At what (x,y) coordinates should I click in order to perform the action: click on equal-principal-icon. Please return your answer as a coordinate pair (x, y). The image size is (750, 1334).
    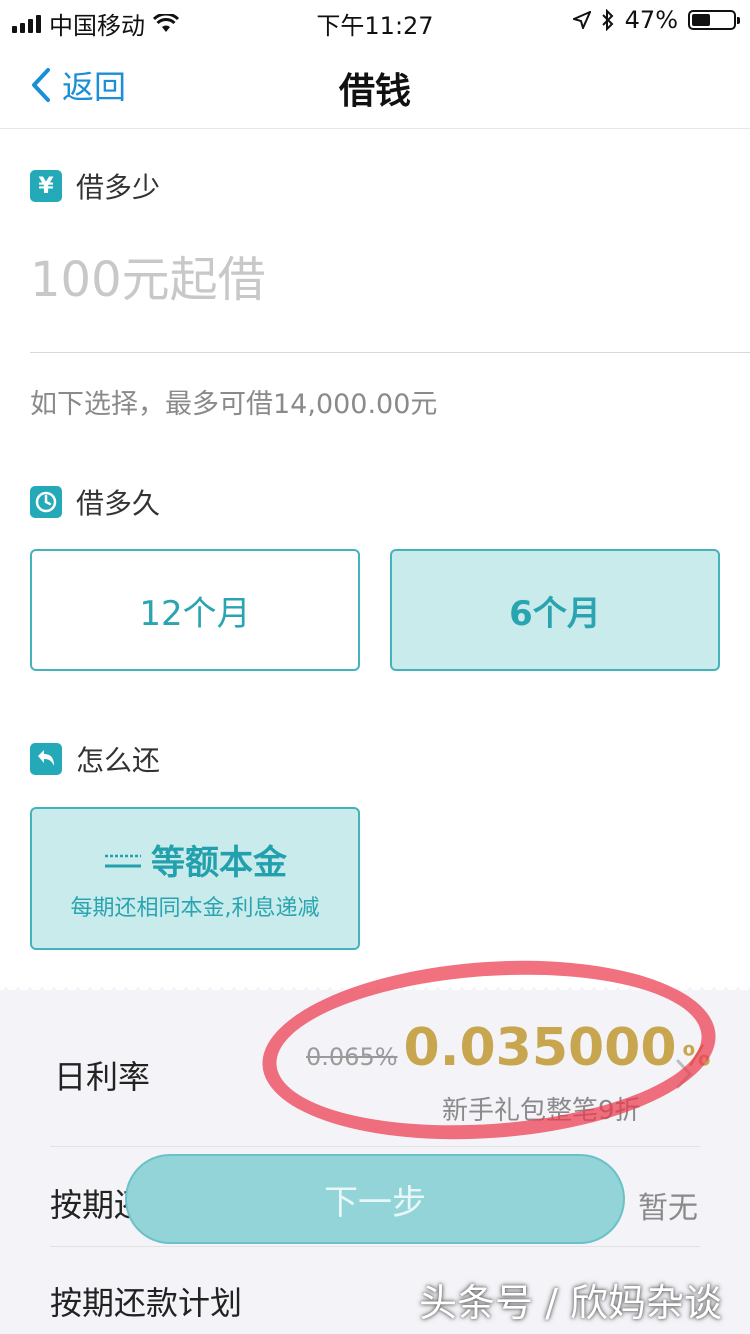
    Looking at the image, I should click on (123, 860).